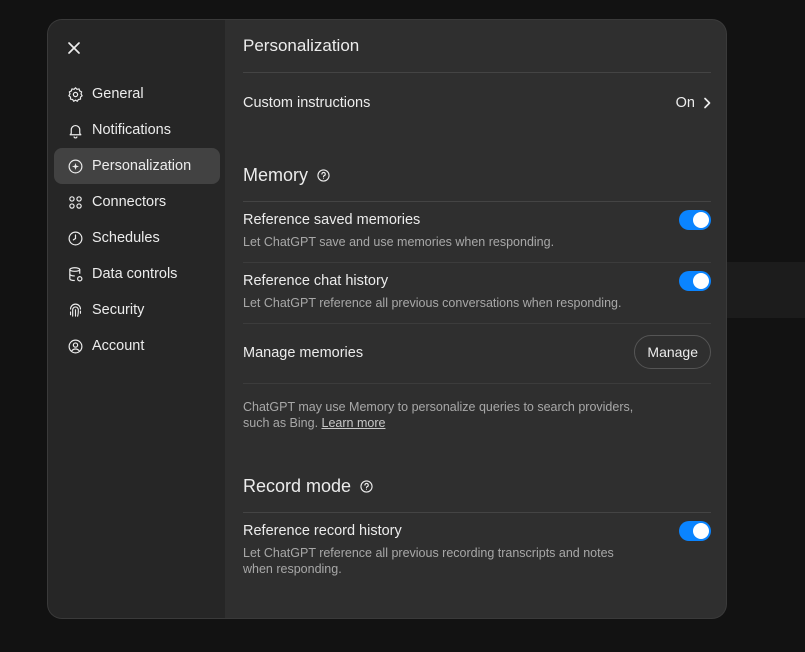 Image resolution: width=805 pixels, height=652 pixels. Describe the element at coordinates (276, 175) in the screenshot. I see `memory-title-text: Memory` at that location.